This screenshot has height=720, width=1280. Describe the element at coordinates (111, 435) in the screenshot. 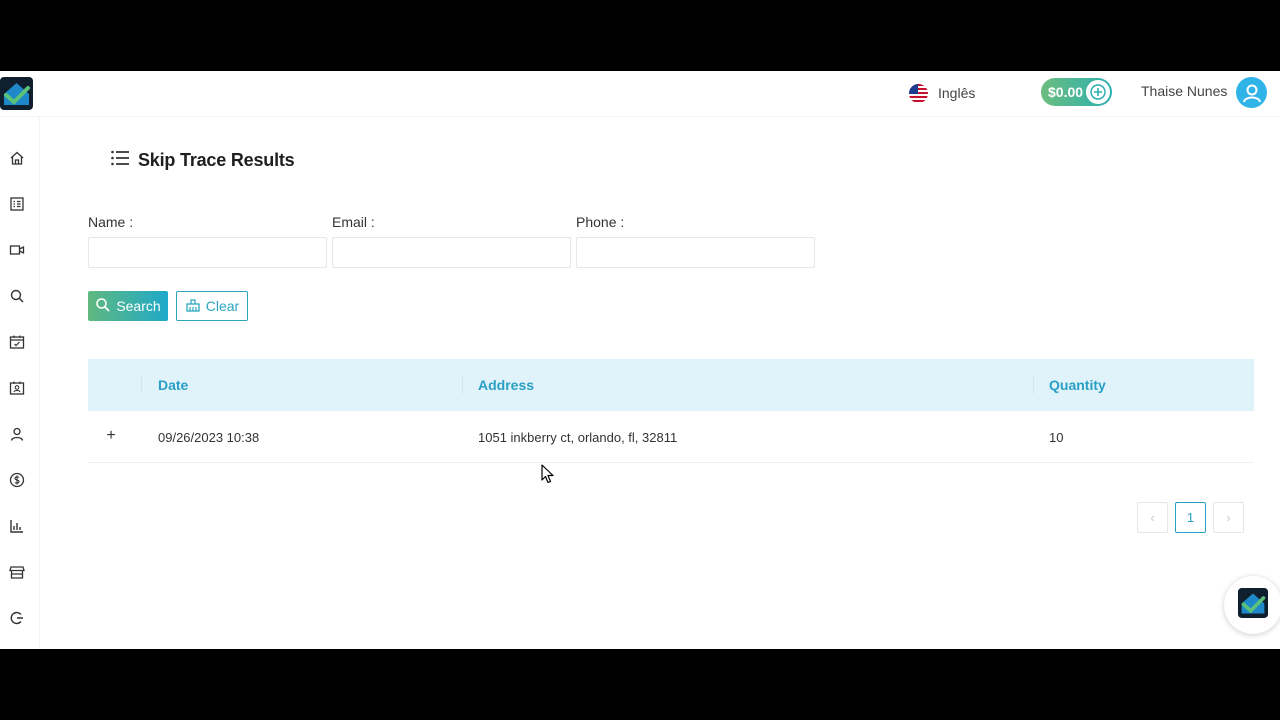

I see `expand-row-icon: +` at that location.